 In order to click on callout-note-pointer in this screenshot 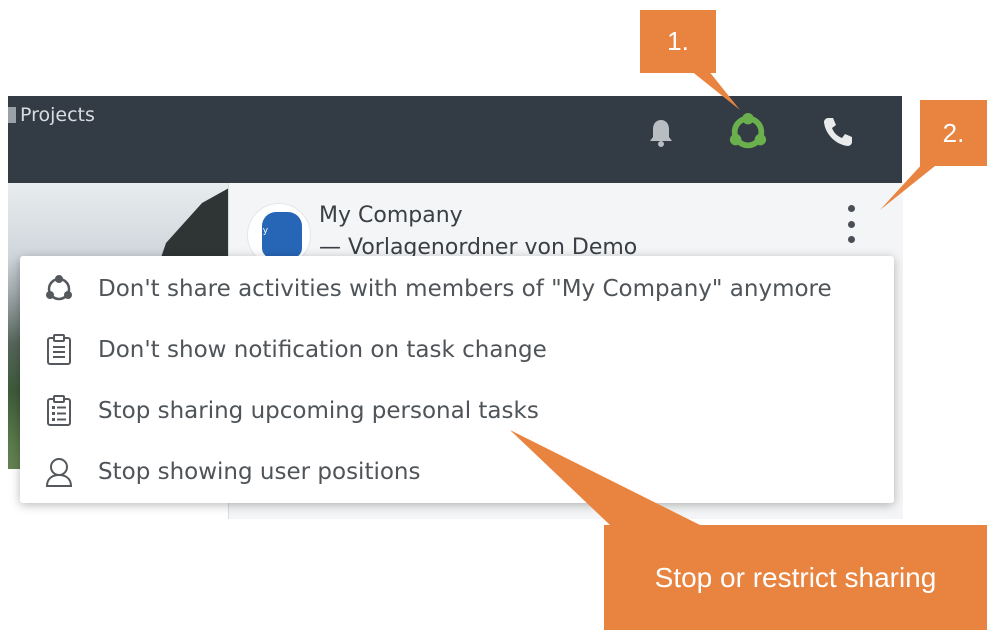, I will do `click(605, 477)`.